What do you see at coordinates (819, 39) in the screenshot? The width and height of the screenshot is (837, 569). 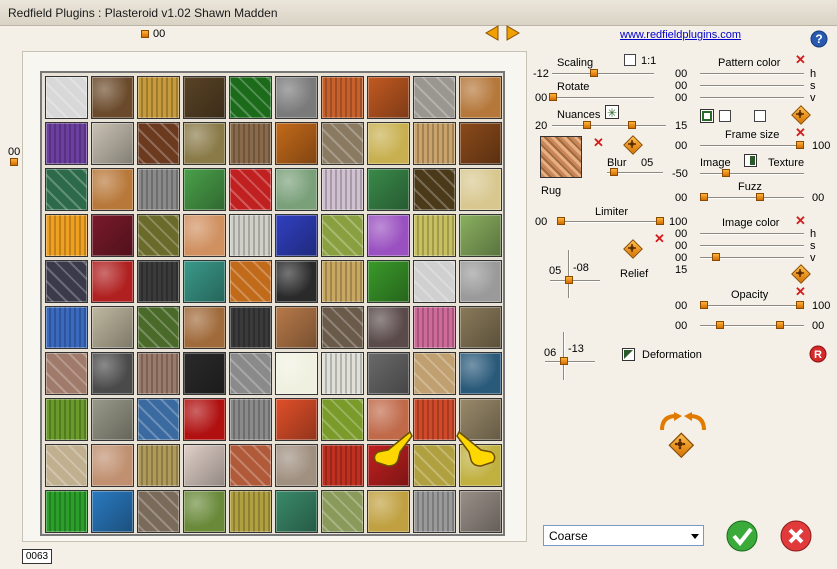 I see `help-icon: ?` at bounding box center [819, 39].